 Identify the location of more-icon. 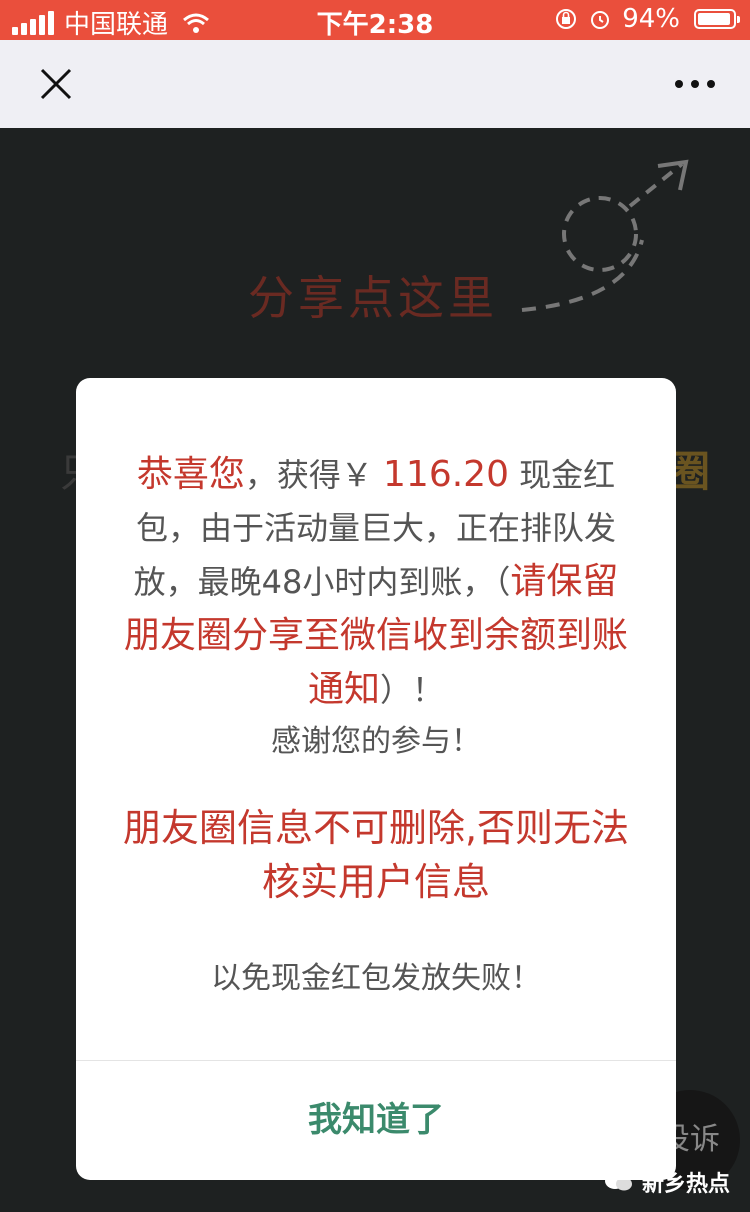
(695, 84).